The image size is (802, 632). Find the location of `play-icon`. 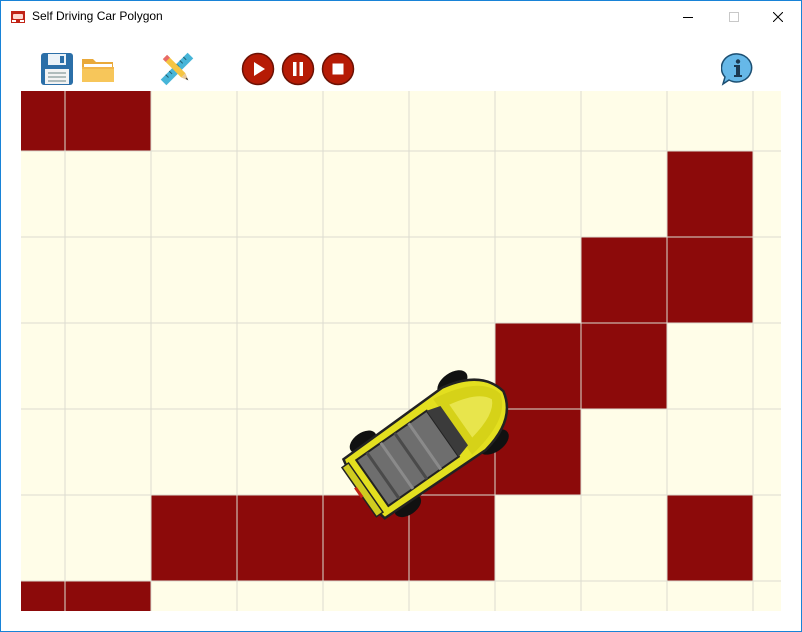

play-icon is located at coordinates (258, 69).